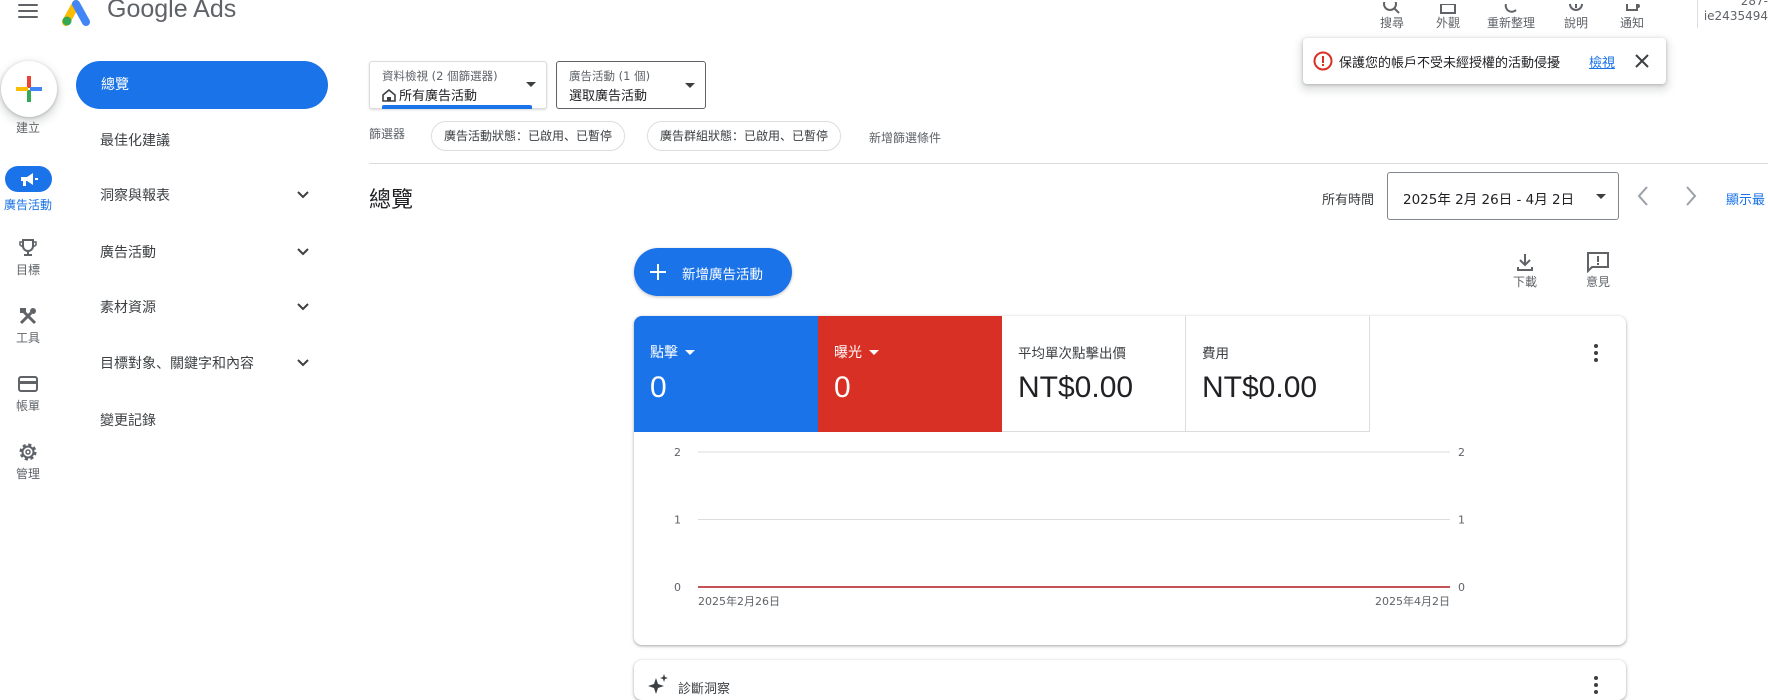 The width and height of the screenshot is (1768, 700). I want to click on new-campaign-label: 新增廣告活動, so click(722, 275).